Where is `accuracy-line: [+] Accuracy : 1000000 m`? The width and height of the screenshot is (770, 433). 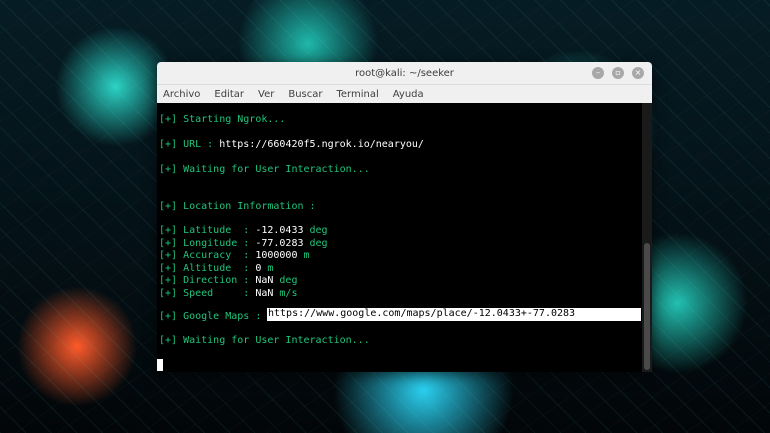 accuracy-line: [+] Accuracy : 1000000 m is located at coordinates (234, 256).